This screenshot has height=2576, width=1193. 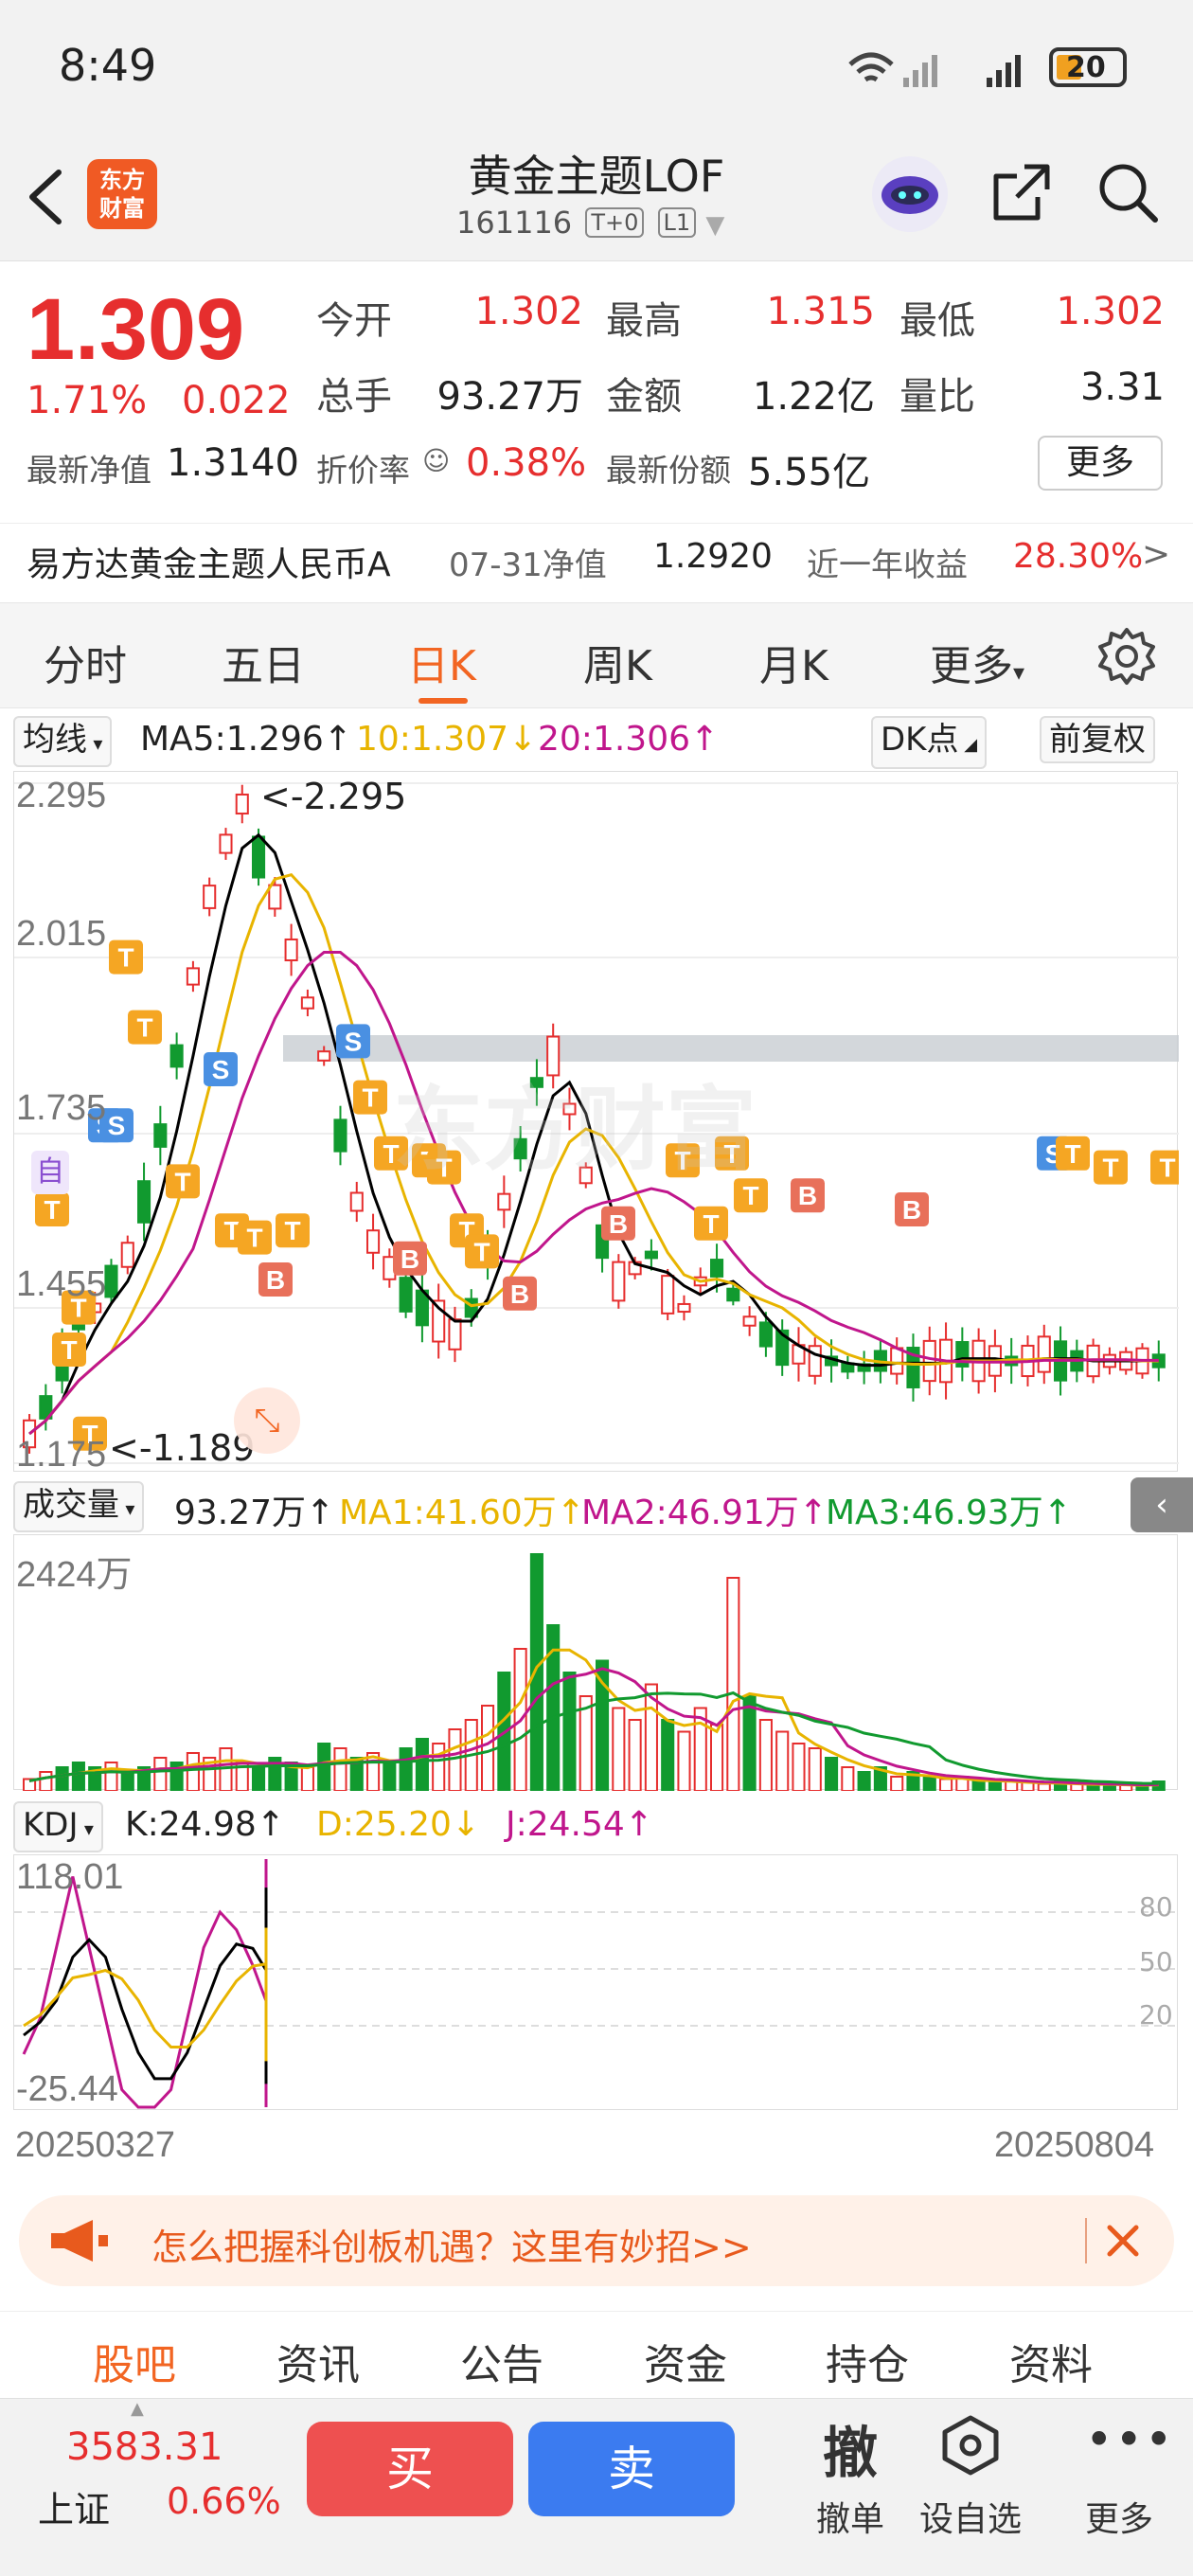 I want to click on status-bar: 8:49 20, so click(x=596, y=66).